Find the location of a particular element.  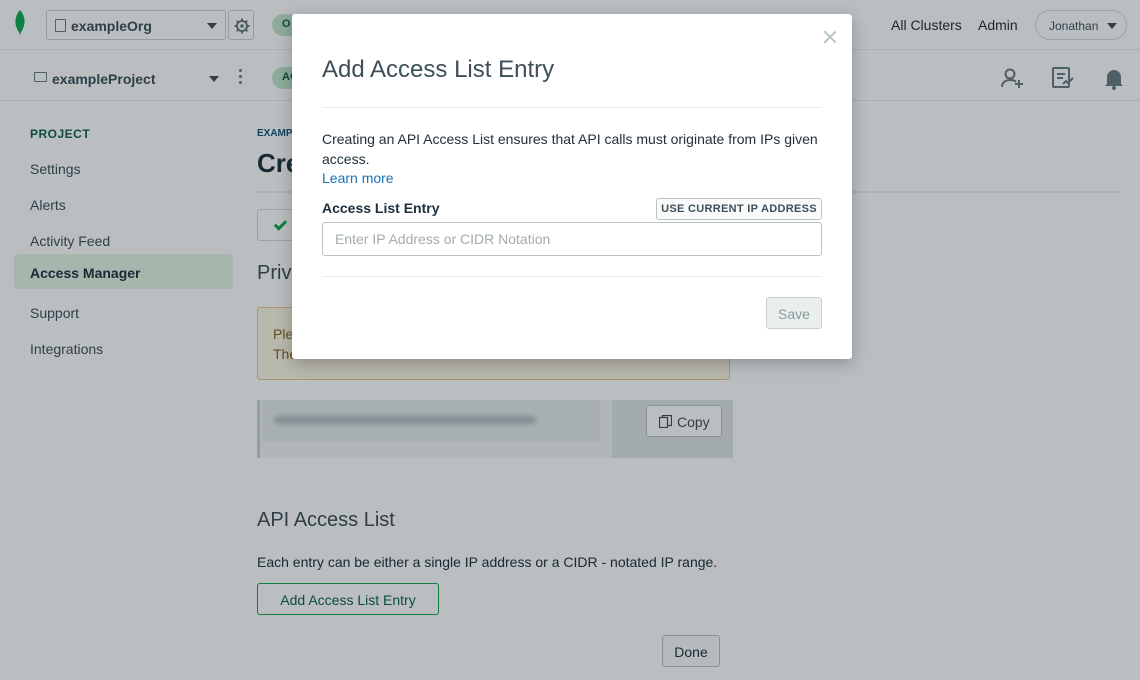

modal-header-divider is located at coordinates (572, 107).